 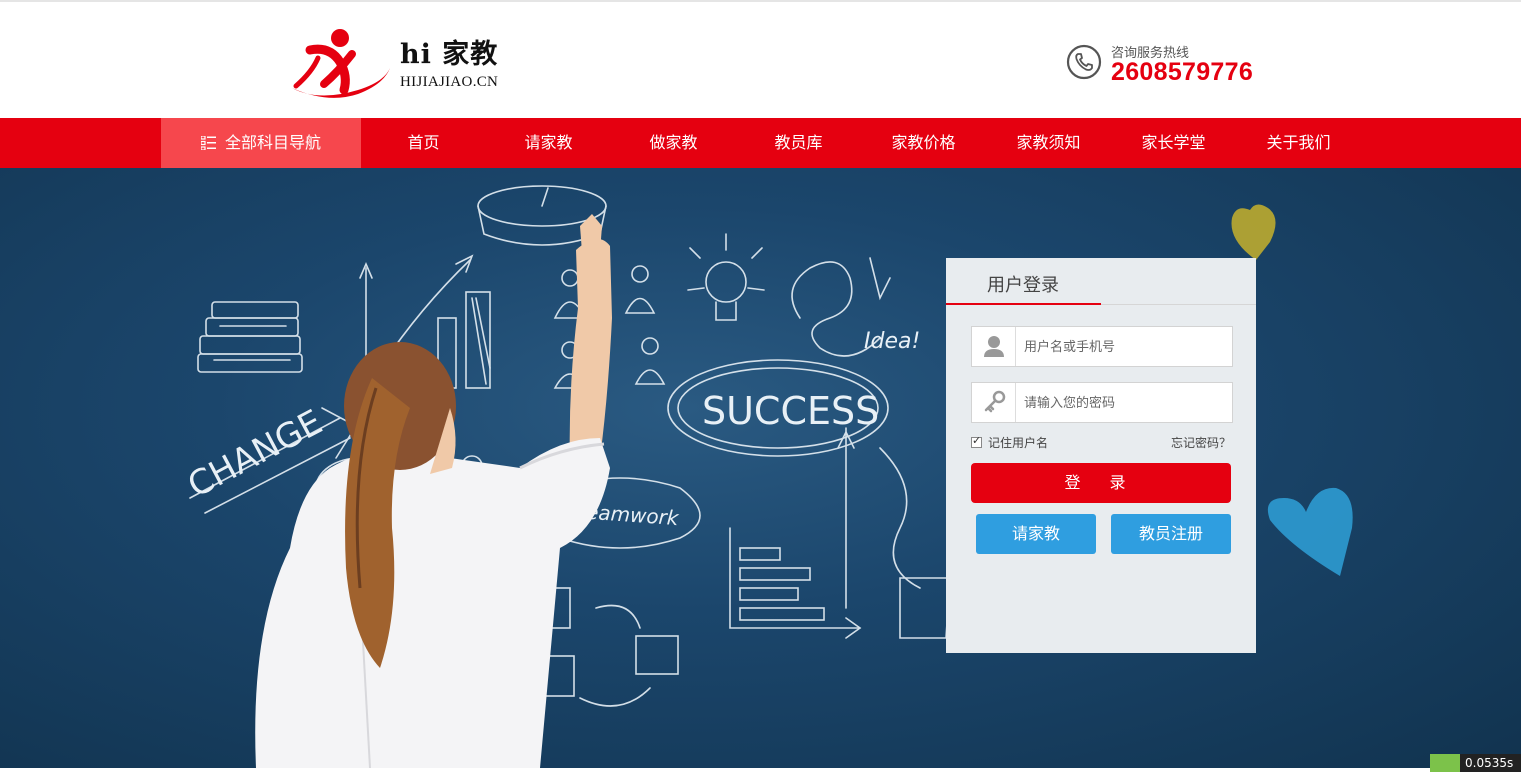 I want to click on menu-grid-icon, so click(x=208, y=143).